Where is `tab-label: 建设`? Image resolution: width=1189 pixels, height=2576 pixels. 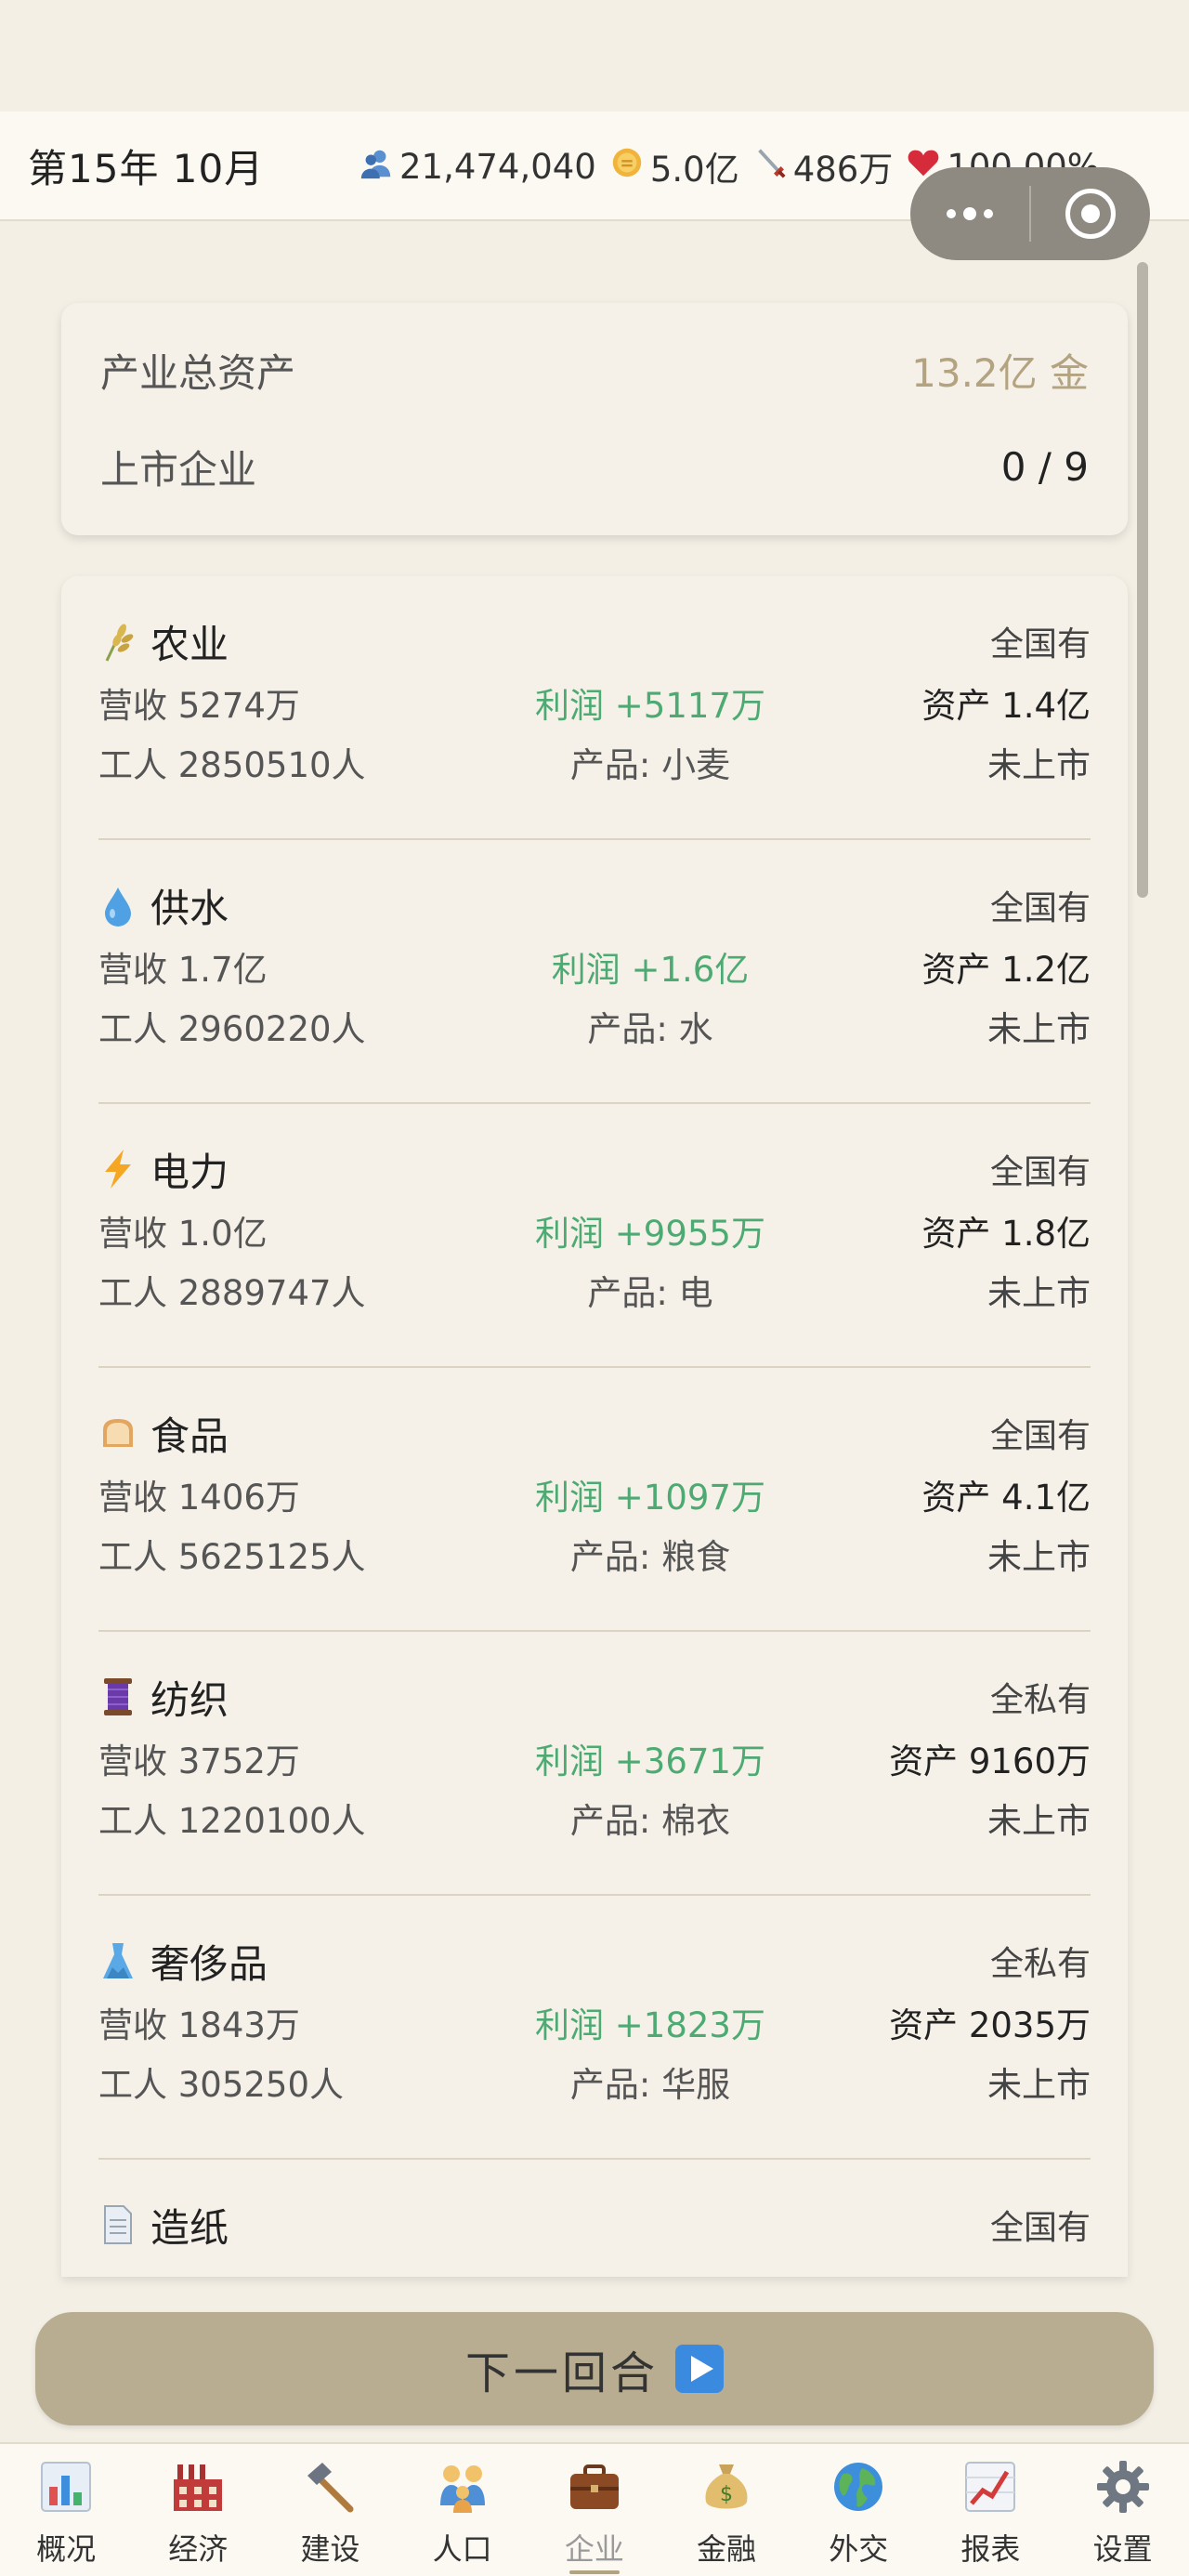
tab-label: 建设 is located at coordinates (330, 2549).